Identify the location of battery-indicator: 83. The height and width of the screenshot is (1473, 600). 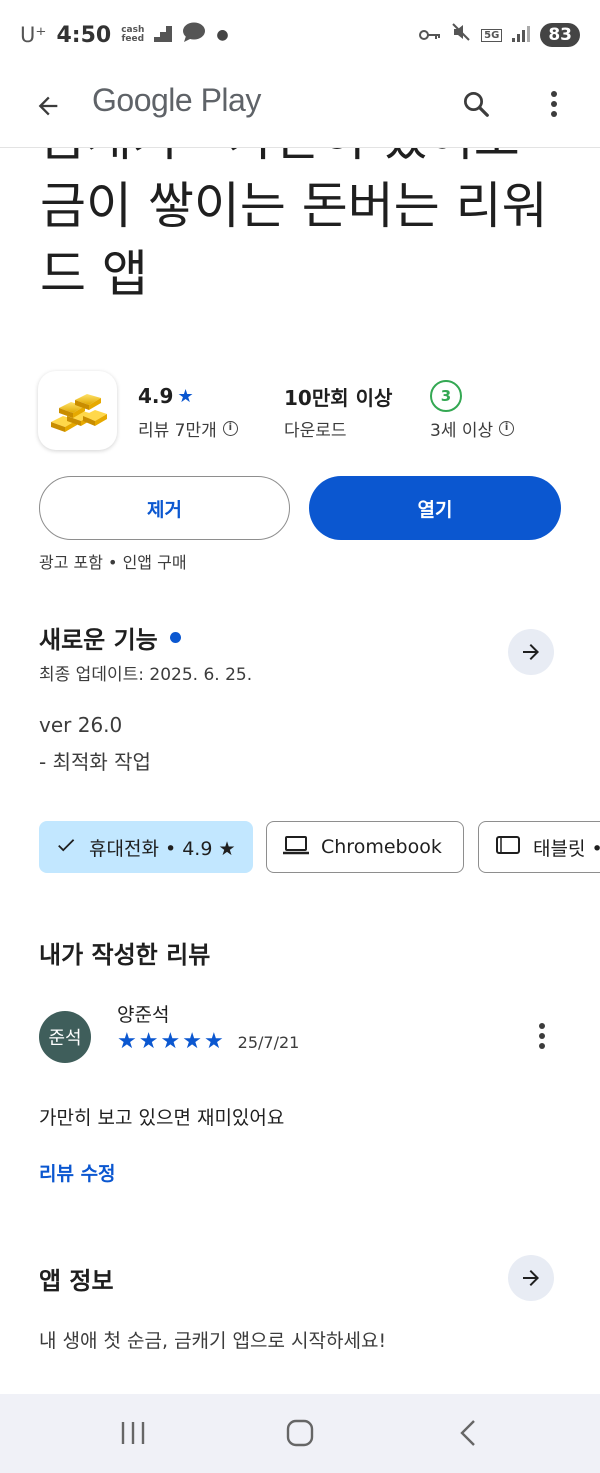
(560, 35).